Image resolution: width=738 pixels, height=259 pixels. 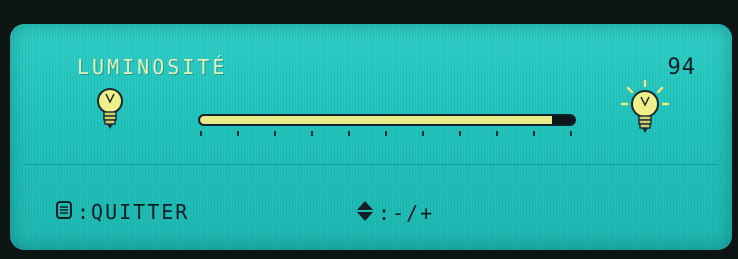 What do you see at coordinates (371, 164) in the screenshot?
I see `osd-divider` at bounding box center [371, 164].